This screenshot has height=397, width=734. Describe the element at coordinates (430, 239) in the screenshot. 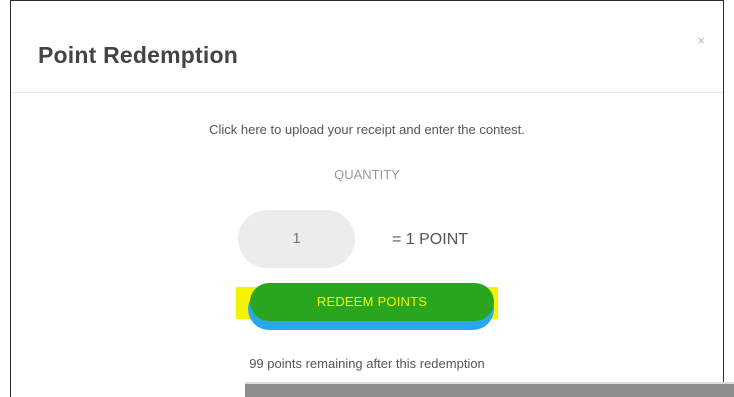

I see `points-equivalent: = 1 POINT` at that location.